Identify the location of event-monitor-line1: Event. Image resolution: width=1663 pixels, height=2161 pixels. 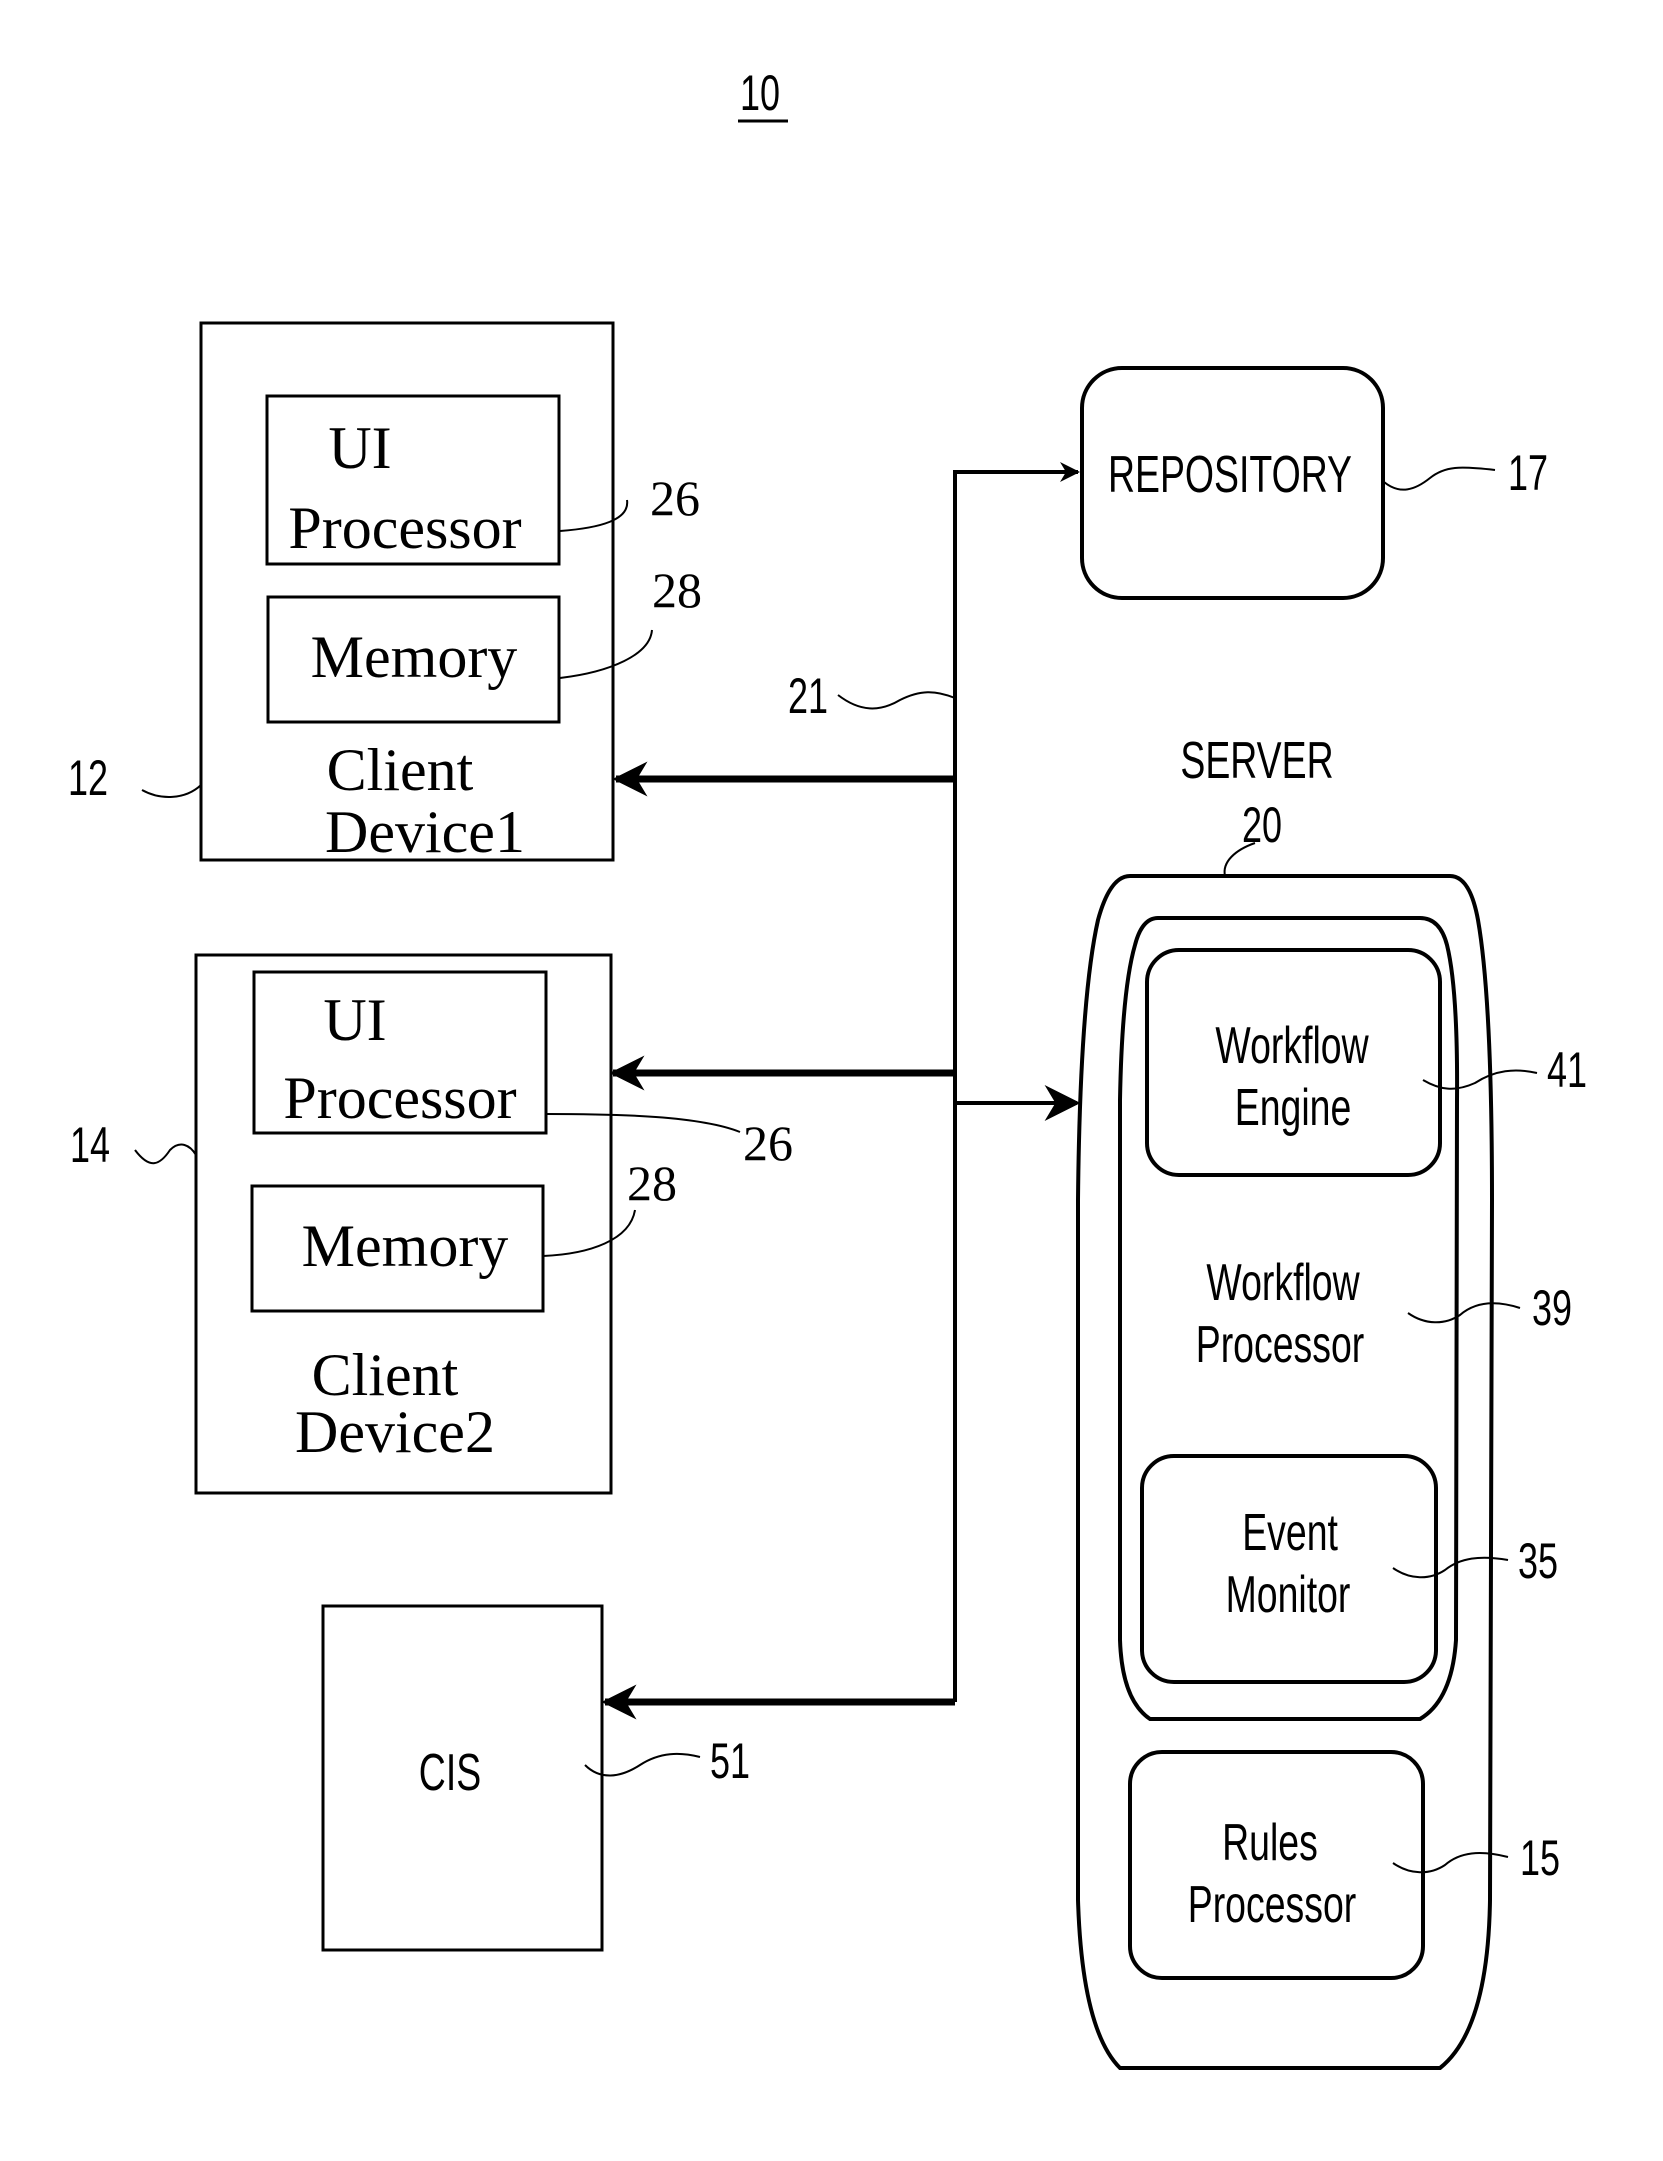
(1290, 1532).